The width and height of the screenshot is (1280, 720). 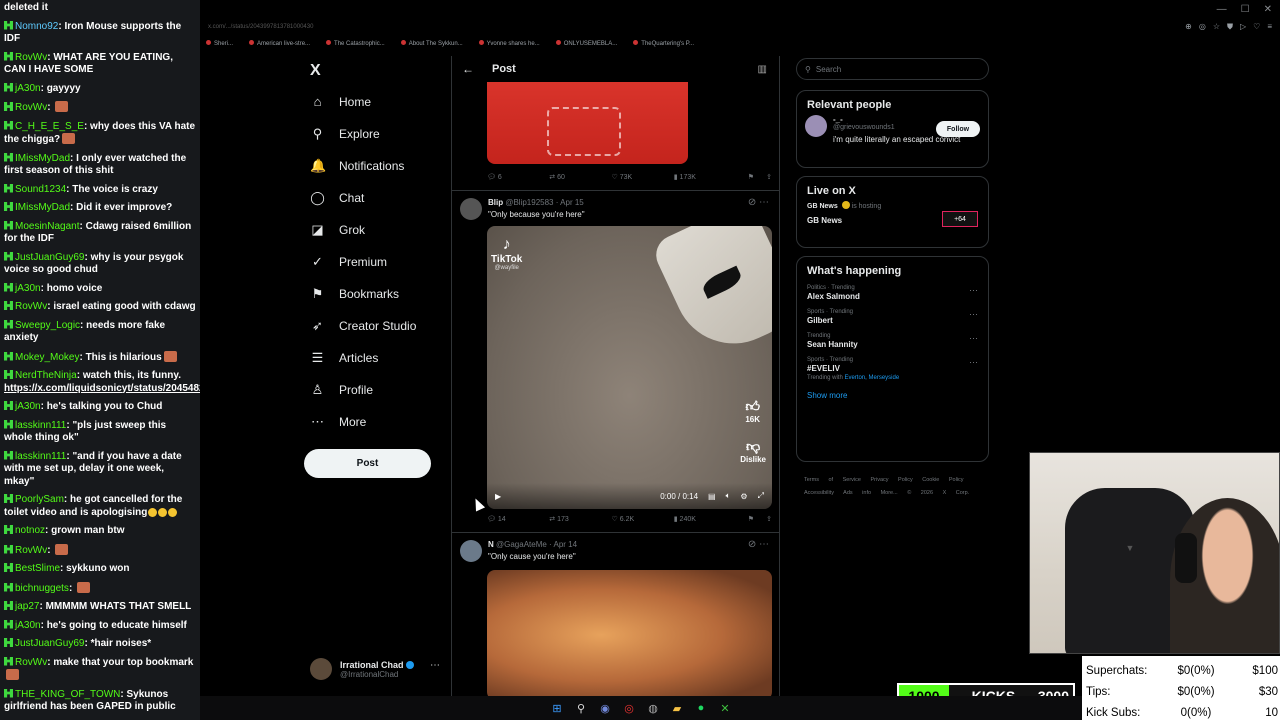 I want to click on chat-username: PoorlySam, so click(x=39, y=499).